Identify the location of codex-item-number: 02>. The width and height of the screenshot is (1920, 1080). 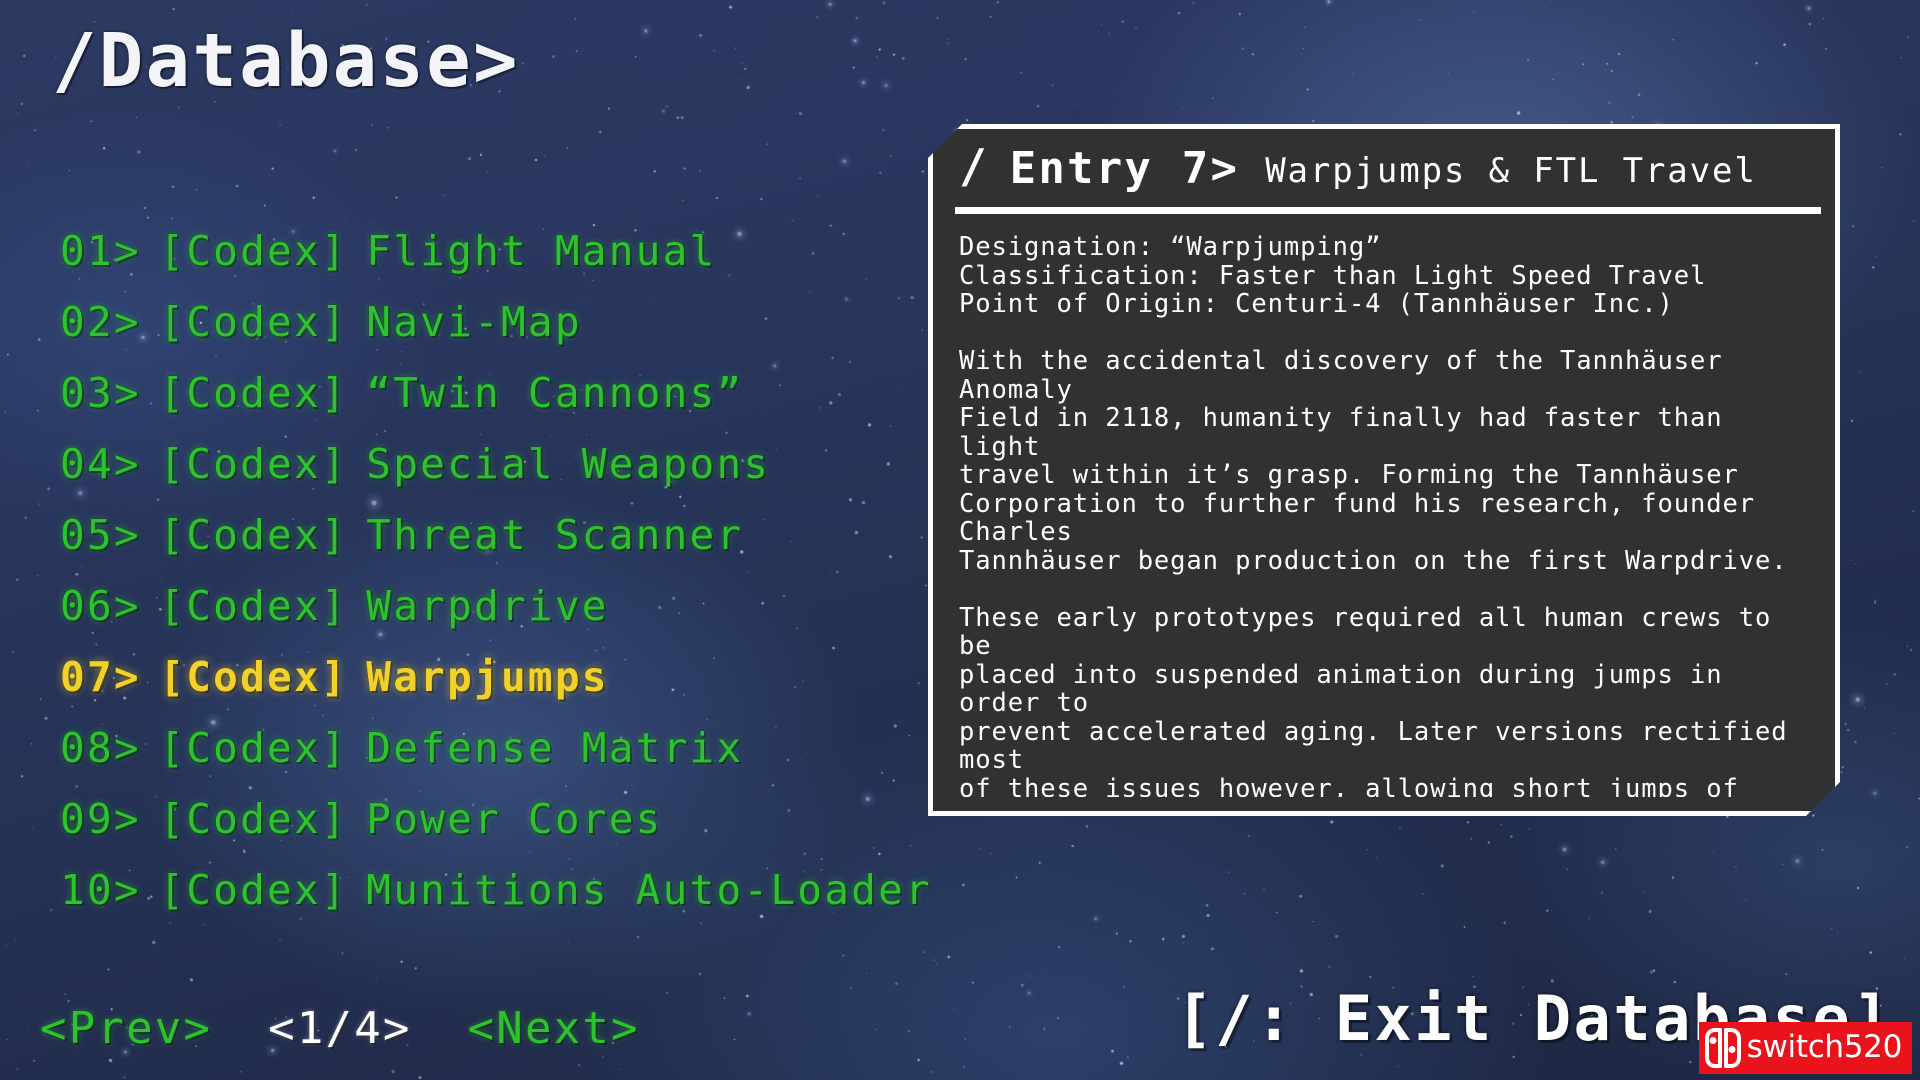
(100, 322).